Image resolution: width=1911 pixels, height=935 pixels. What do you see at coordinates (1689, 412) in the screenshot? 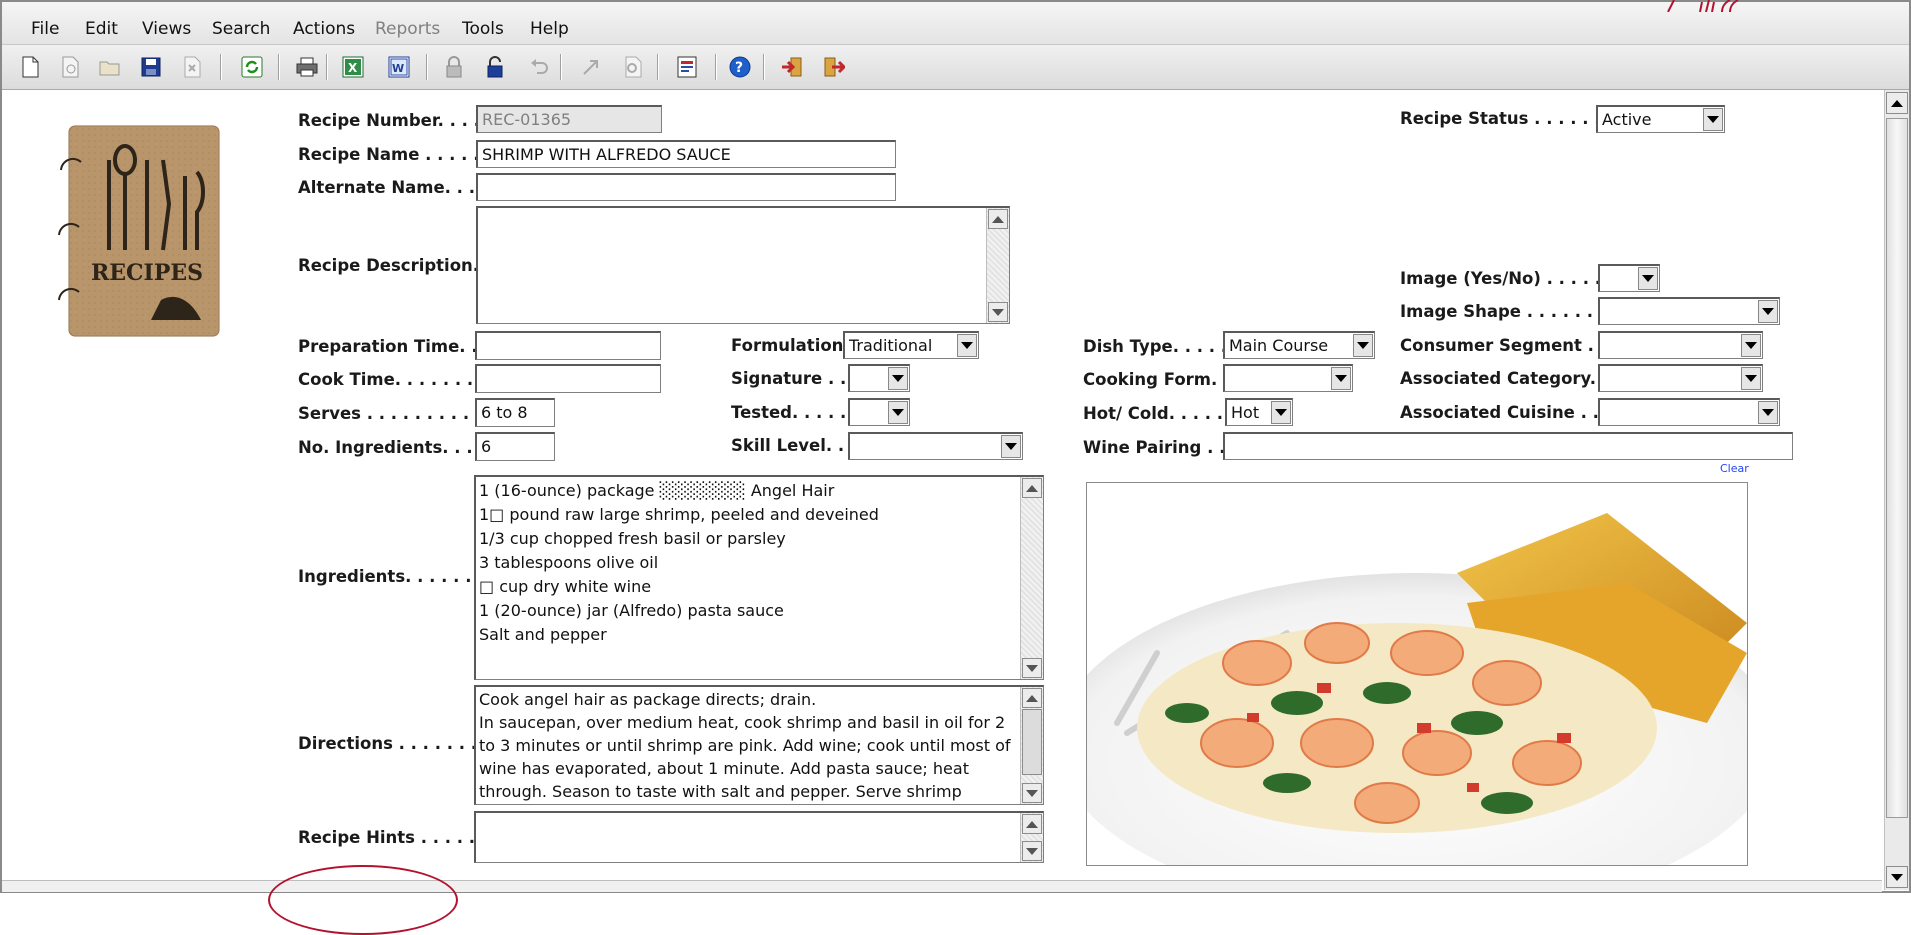
I see `associated-cuisine-select` at bounding box center [1689, 412].